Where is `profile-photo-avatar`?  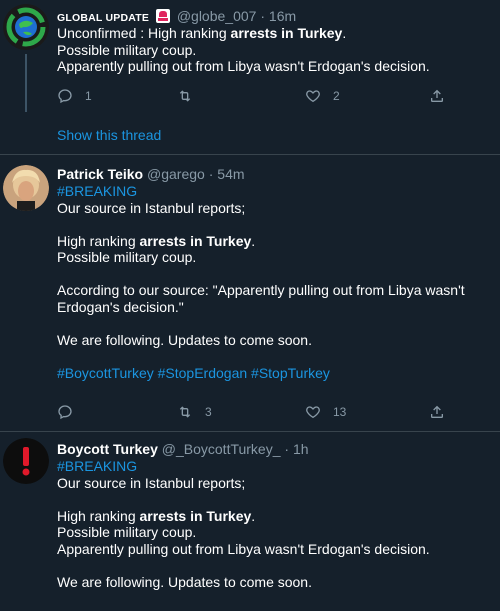
profile-photo-avatar is located at coordinates (26, 188).